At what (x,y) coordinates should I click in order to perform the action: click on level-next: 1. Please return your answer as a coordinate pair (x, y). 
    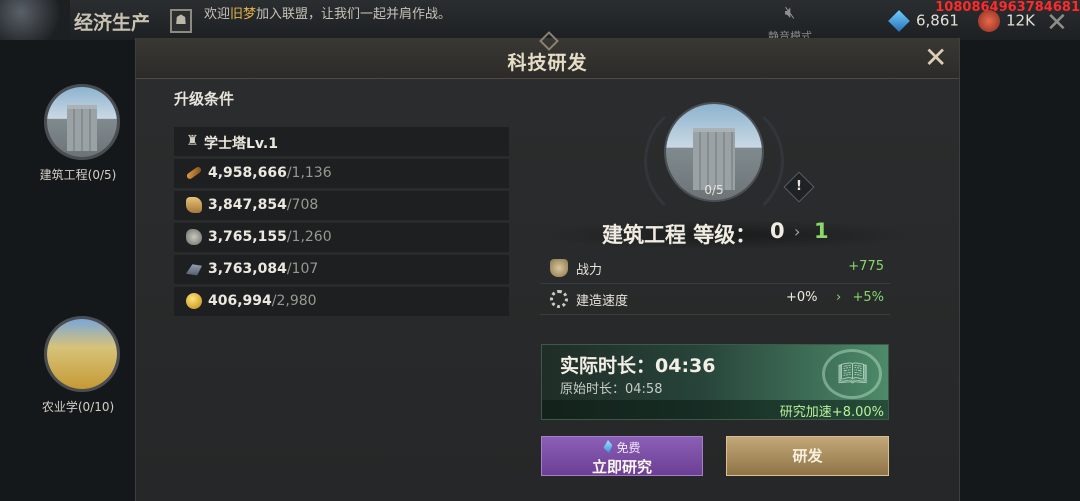
    Looking at the image, I should click on (821, 231).